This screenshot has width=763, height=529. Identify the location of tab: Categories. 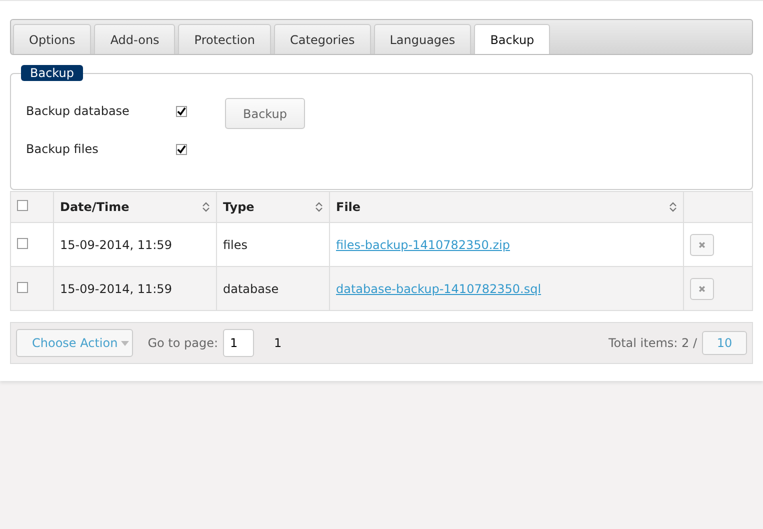
(322, 39).